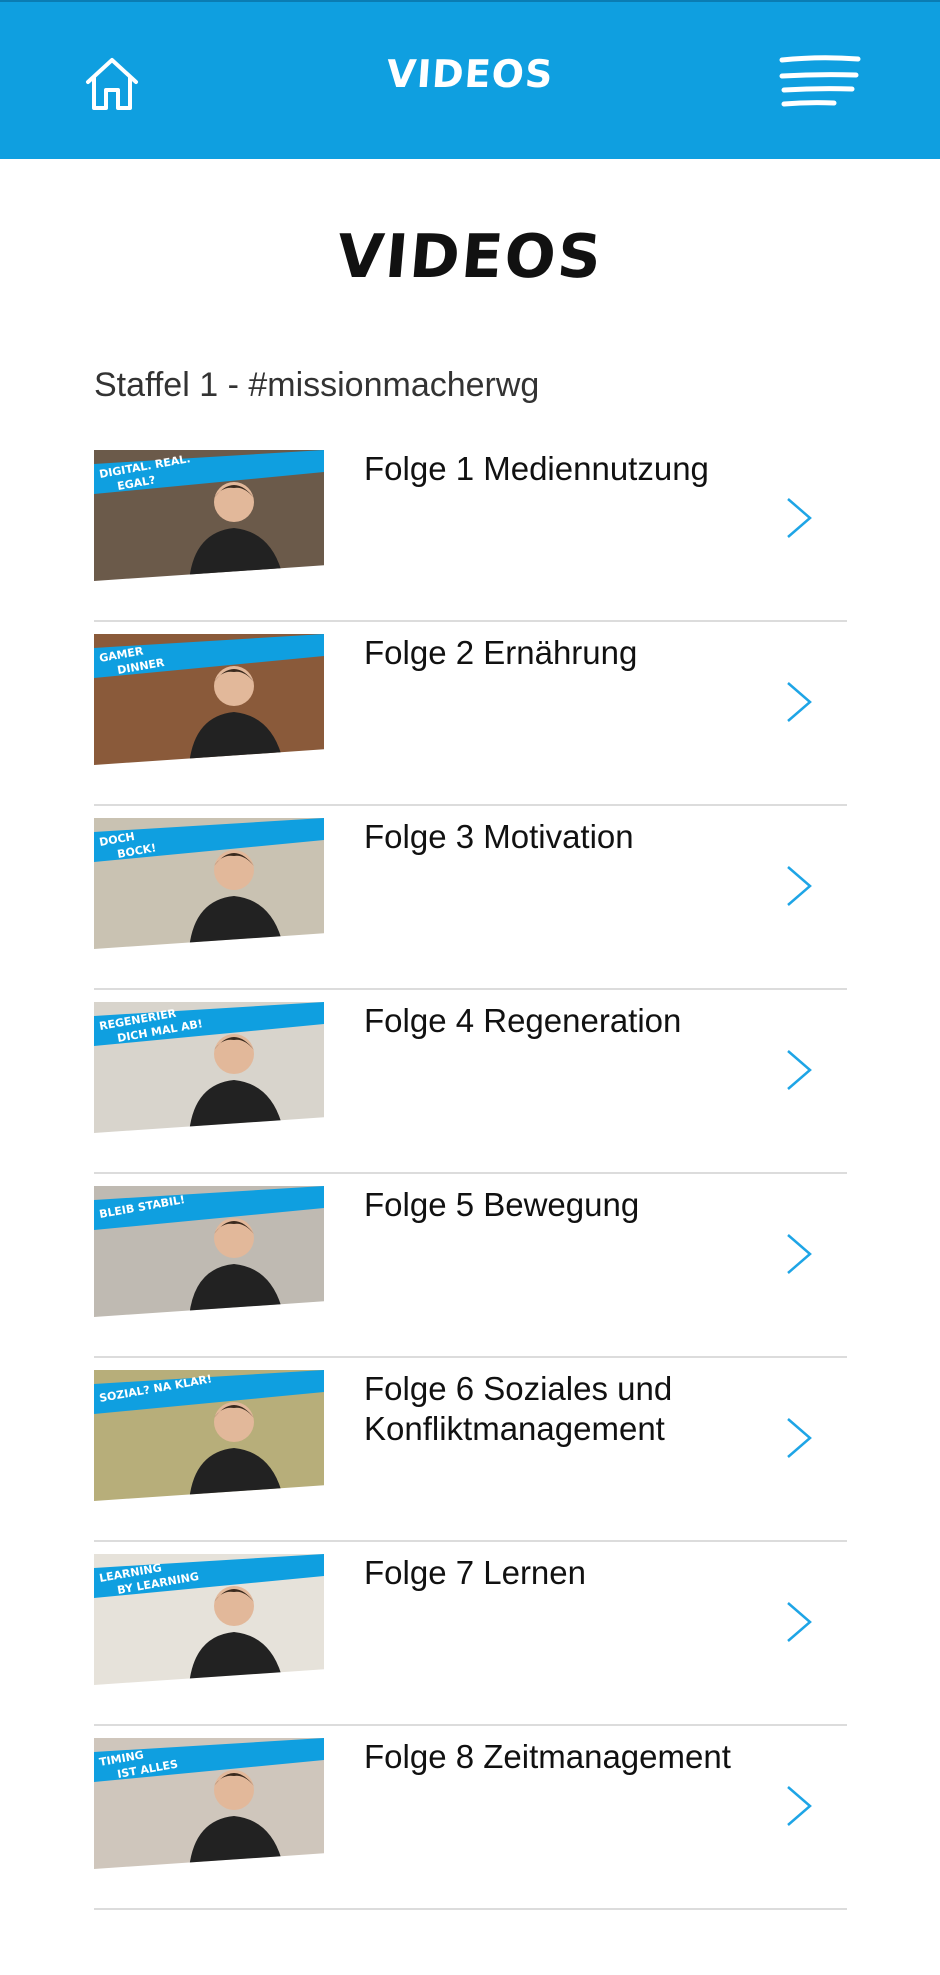 This screenshot has width=940, height=1975. What do you see at coordinates (470, 1634) in the screenshot?
I see `episode-row: LEARNING BY LEARNING Folge 7 Lernen` at bounding box center [470, 1634].